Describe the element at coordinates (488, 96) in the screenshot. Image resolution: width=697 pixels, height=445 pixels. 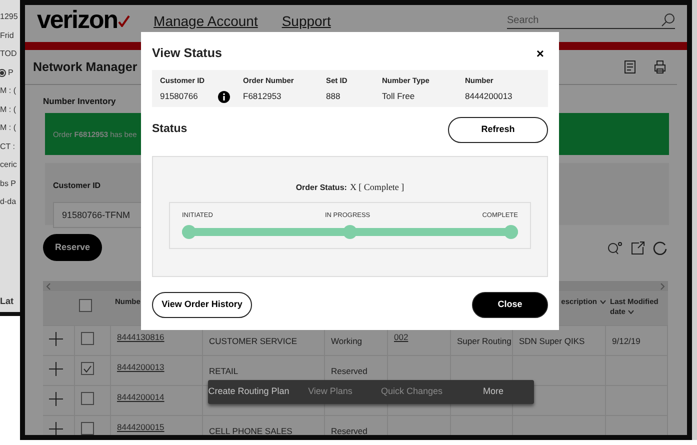
I see `info-value: 8444200013` at that location.